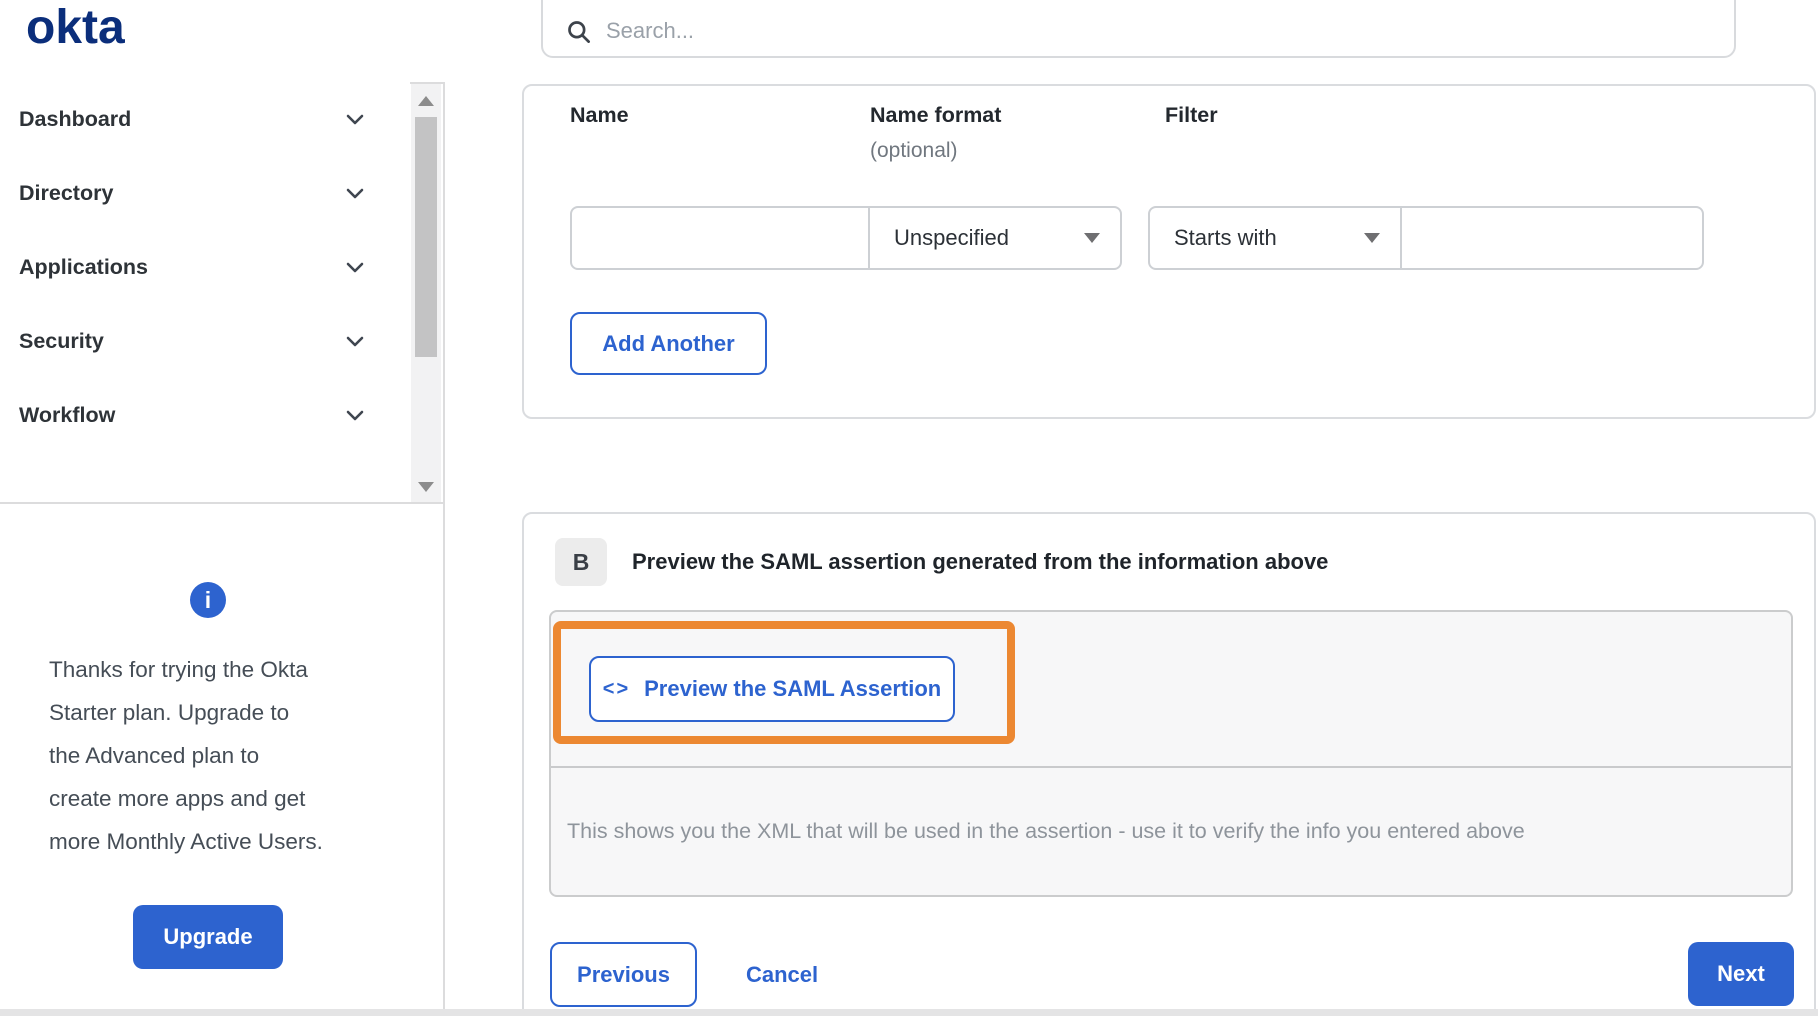  What do you see at coordinates (616, 688) in the screenshot?
I see `code-icon: <>` at bounding box center [616, 688].